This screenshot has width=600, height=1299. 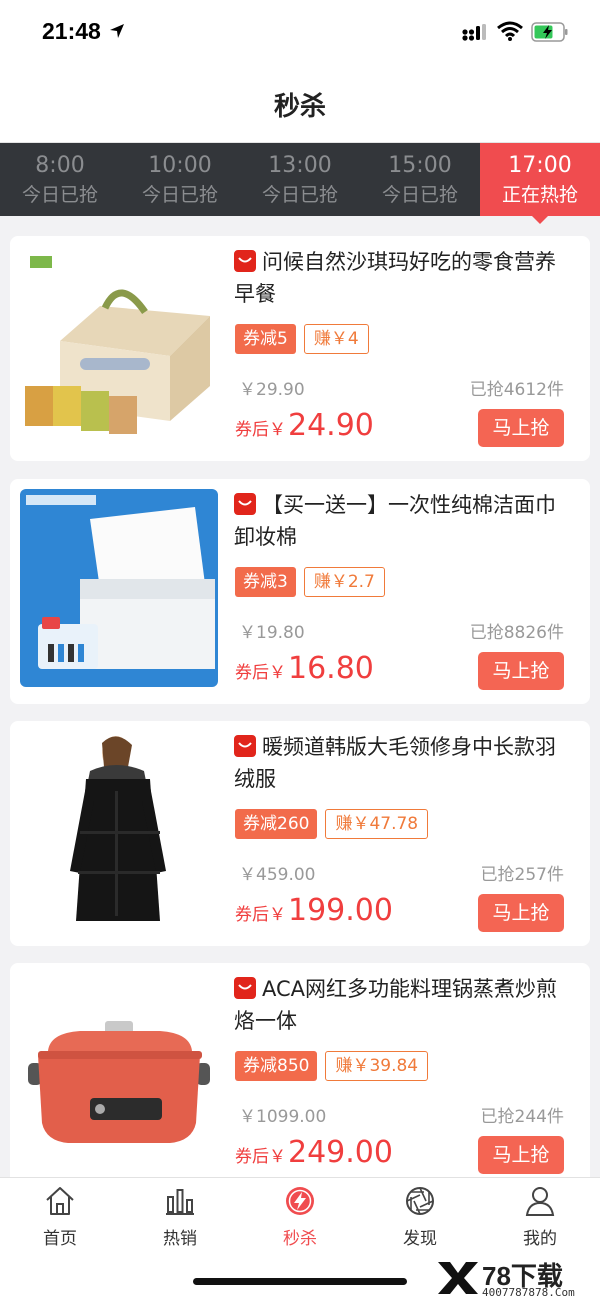 I want to click on product-title-text: 【买一送一】一次性纯棉洁面巾卸妆棉, so click(x=395, y=521).